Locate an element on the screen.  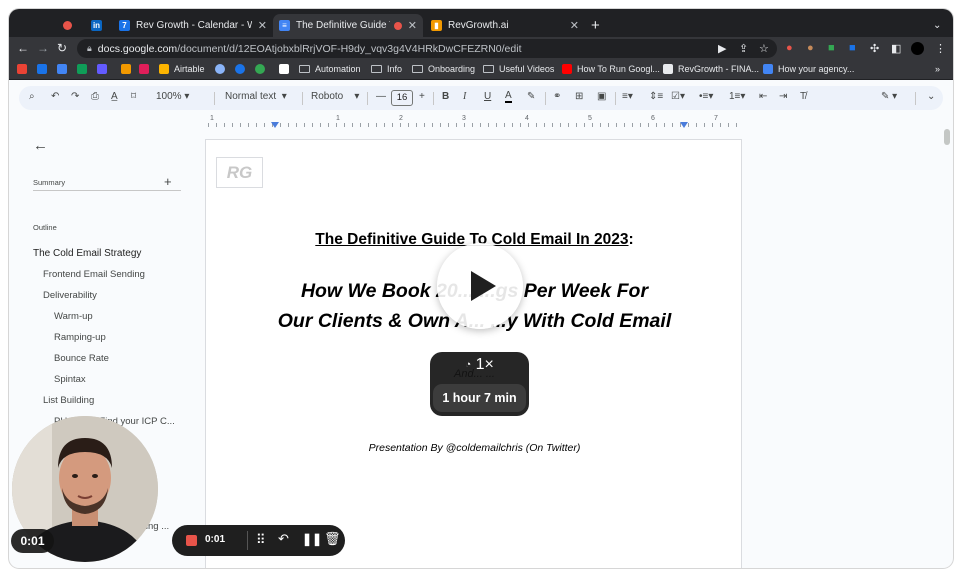
bookmark-notion is located at coordinates (286, 69).